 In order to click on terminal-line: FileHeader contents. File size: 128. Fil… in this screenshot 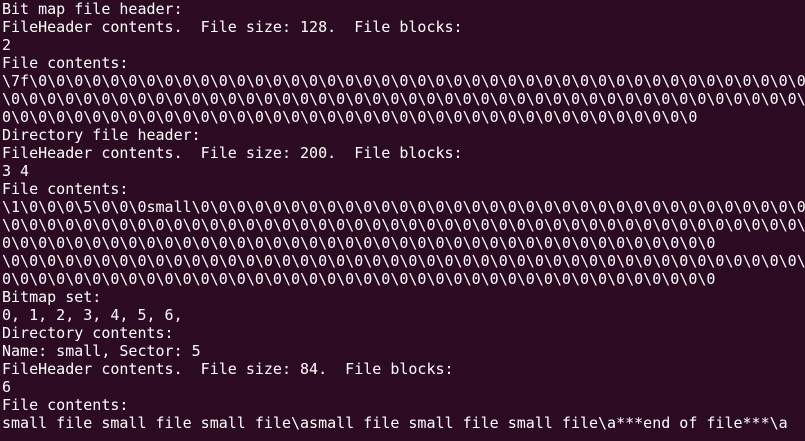, I will do `click(232, 27)`.